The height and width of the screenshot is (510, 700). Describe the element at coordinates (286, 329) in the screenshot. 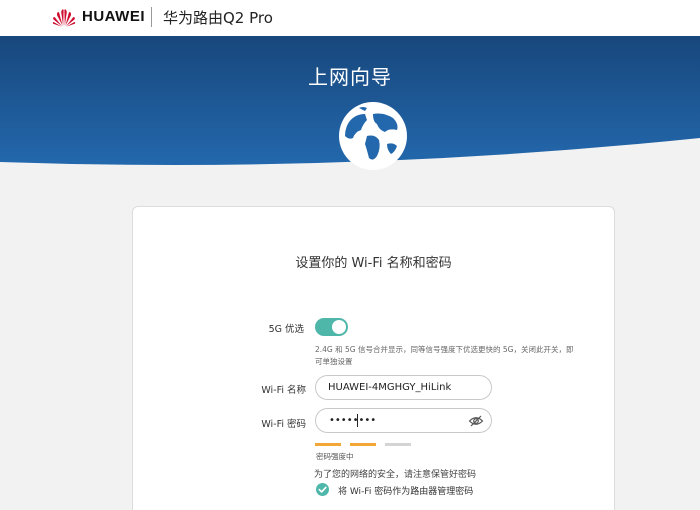

I see `five-g-label: 5G 优选` at that location.